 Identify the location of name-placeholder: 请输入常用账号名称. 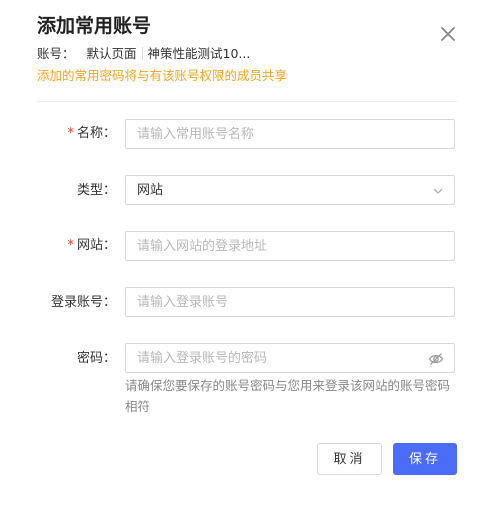
(196, 134).